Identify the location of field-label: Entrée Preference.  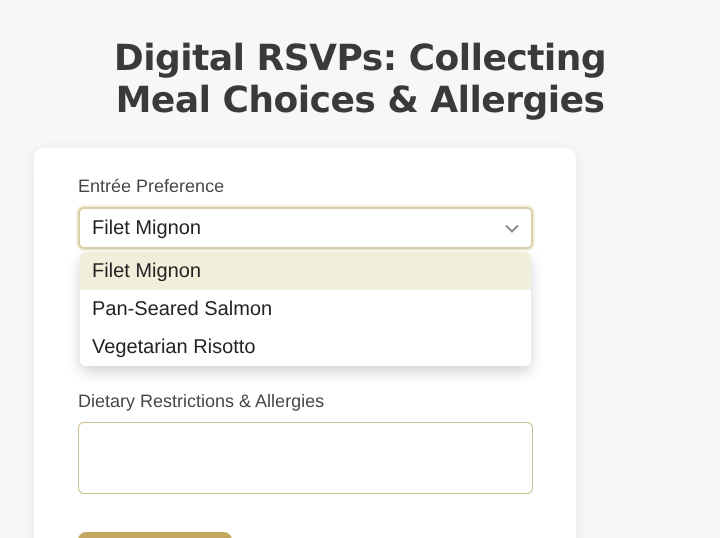
(151, 186).